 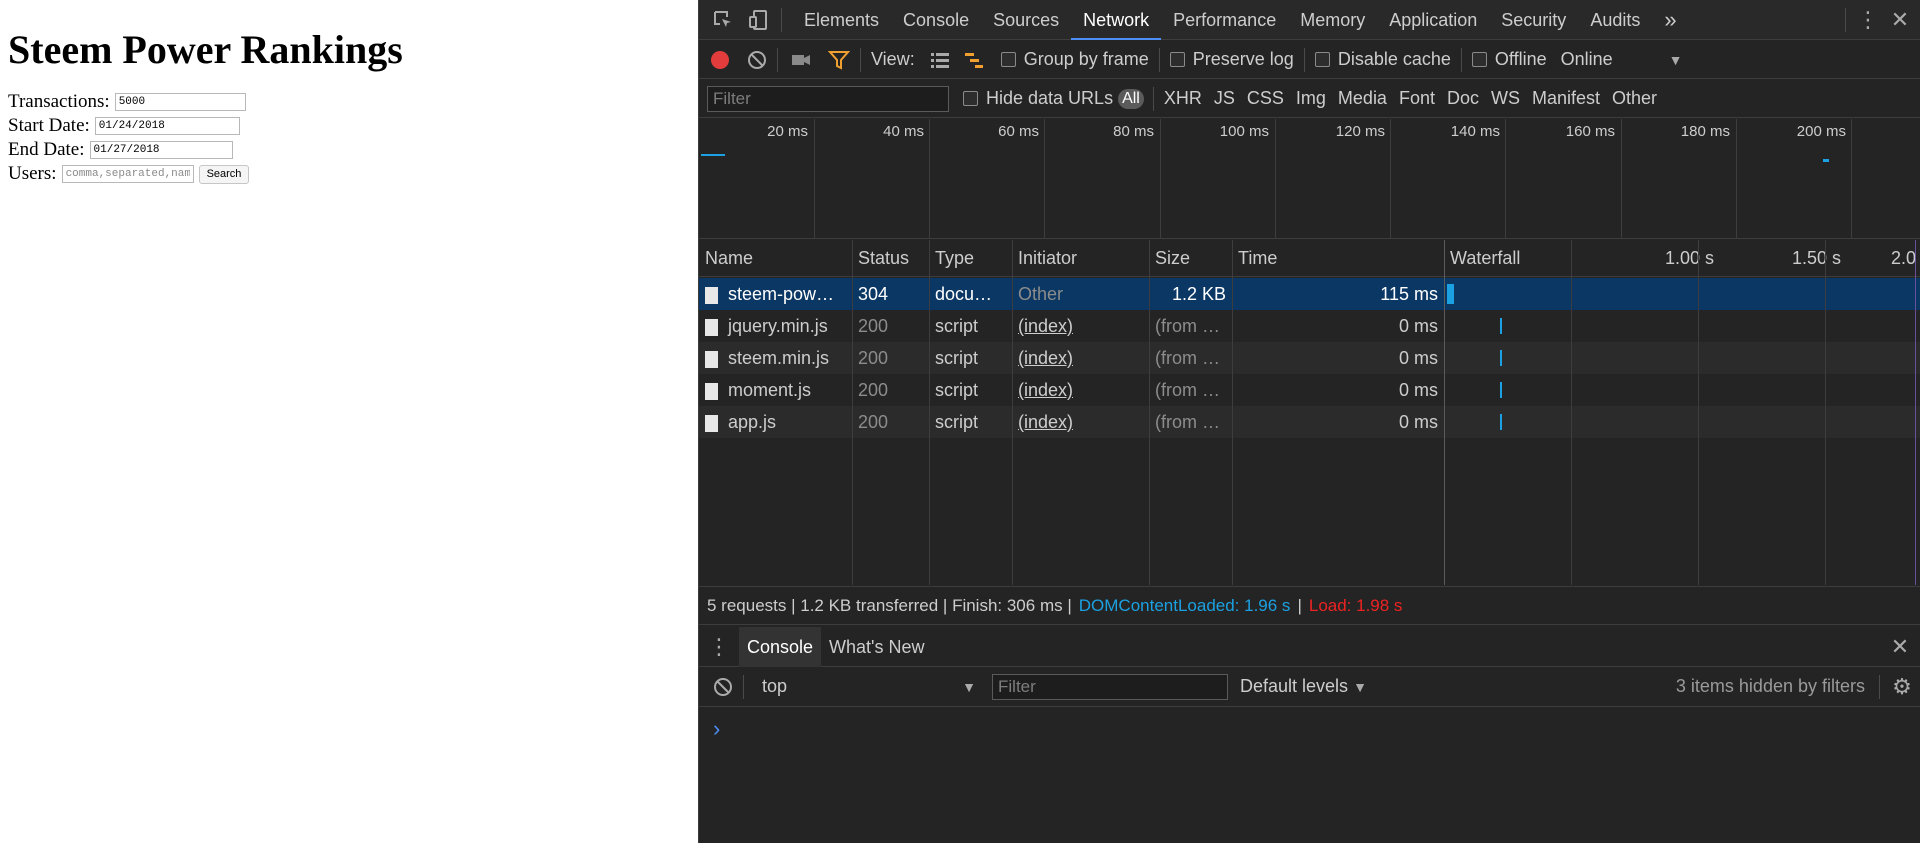 I want to click on tab-memory: Memory, so click(x=1332, y=20).